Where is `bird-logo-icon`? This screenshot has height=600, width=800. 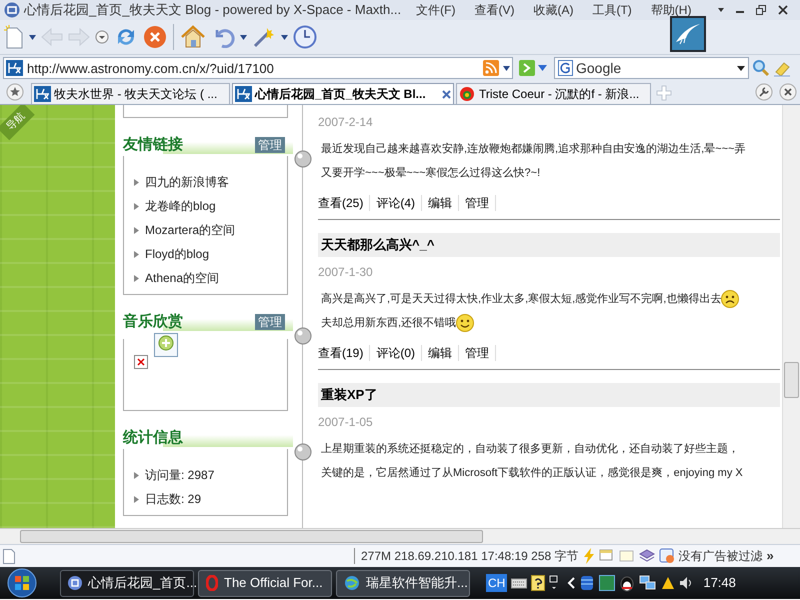 bird-logo-icon is located at coordinates (688, 34).